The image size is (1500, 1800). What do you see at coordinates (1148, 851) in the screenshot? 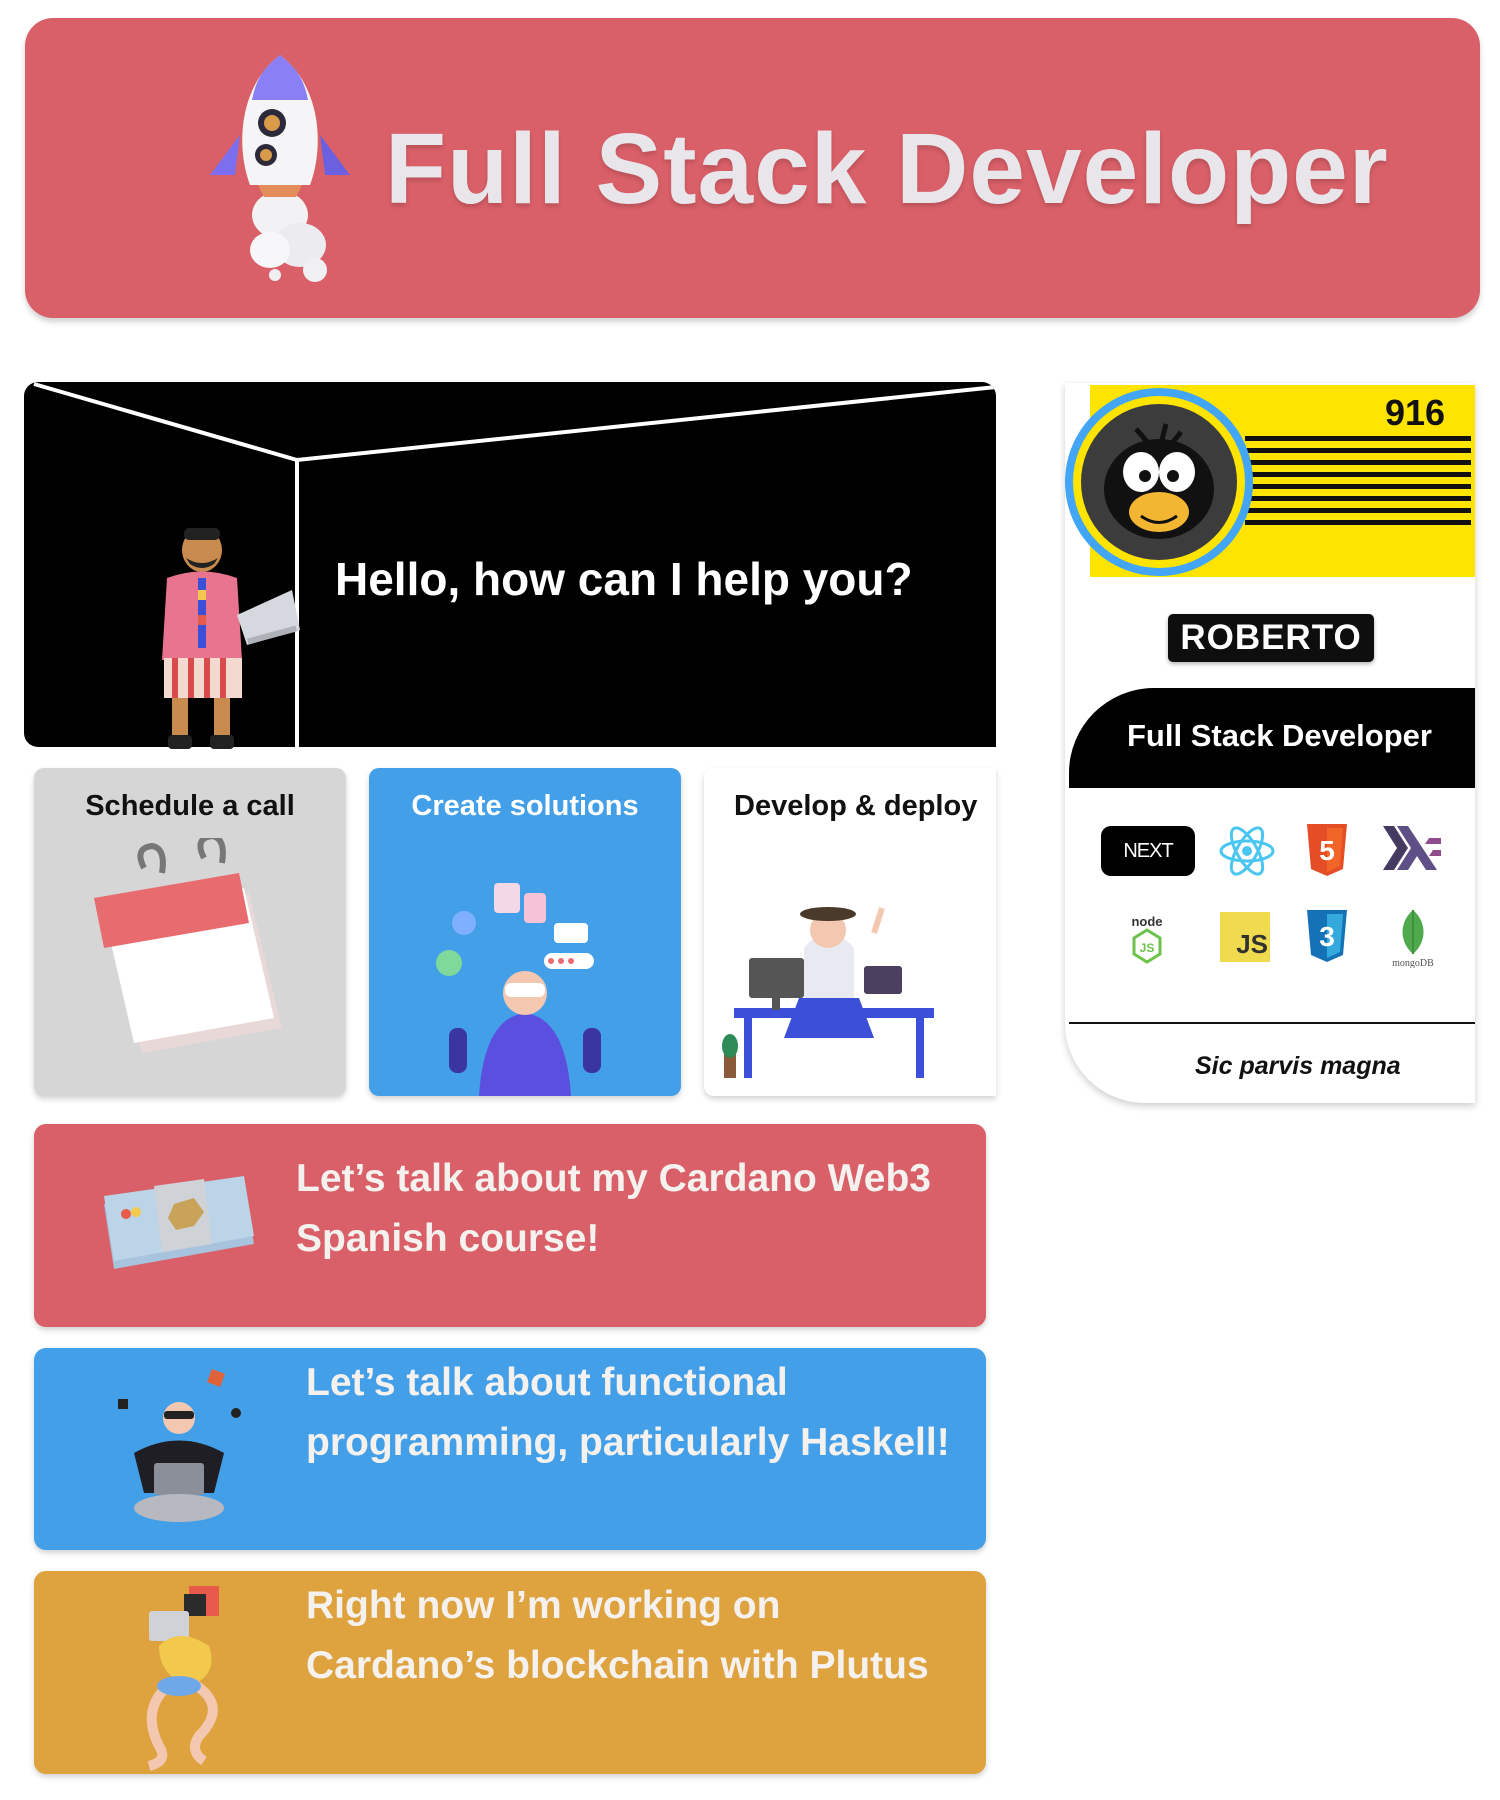
I see `nextjs-icon: NEXT` at bounding box center [1148, 851].